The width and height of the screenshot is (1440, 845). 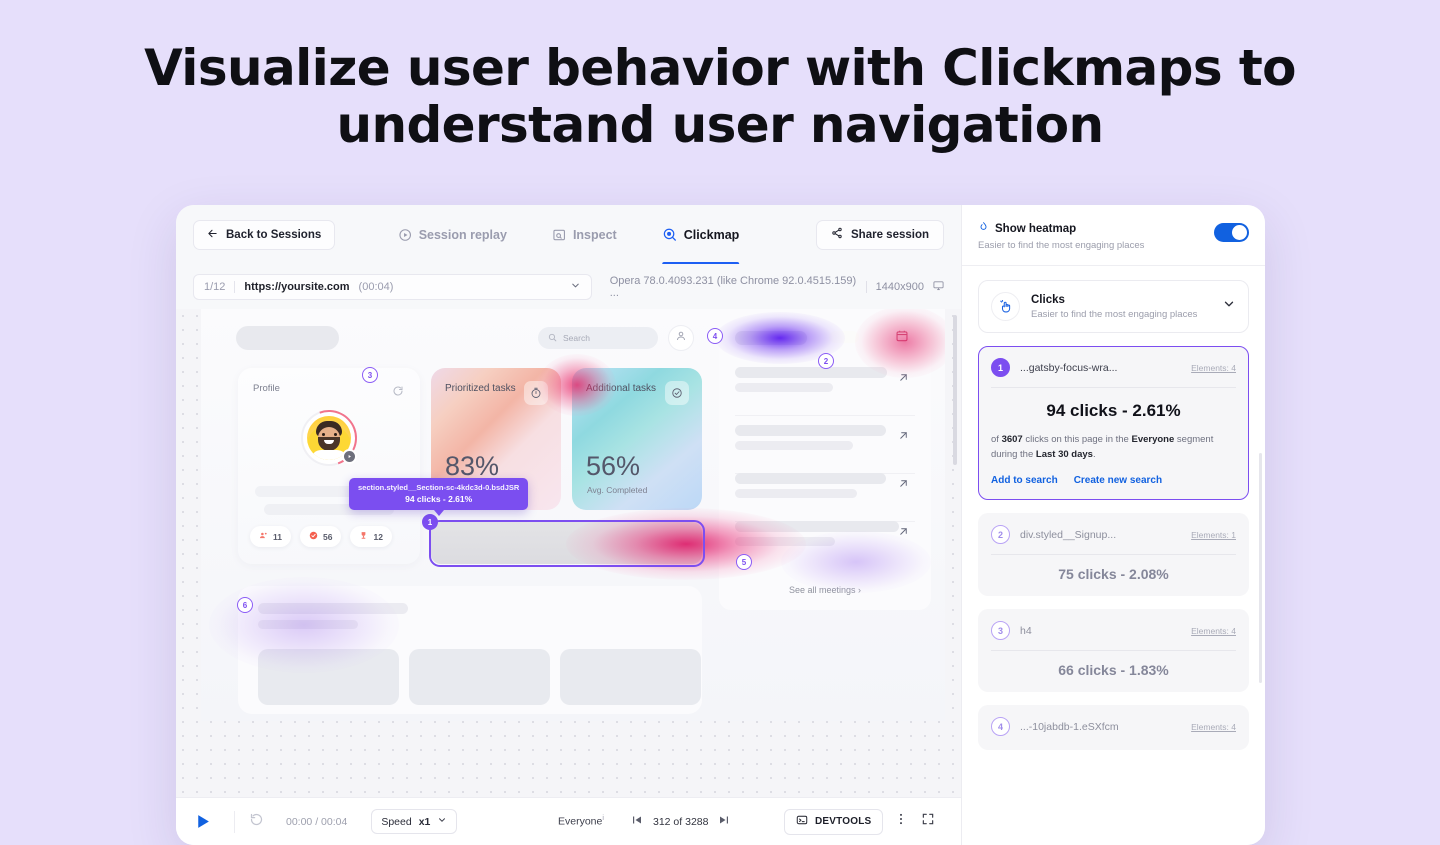 What do you see at coordinates (826, 361) in the screenshot?
I see `clickmap-marker-2: 2` at bounding box center [826, 361].